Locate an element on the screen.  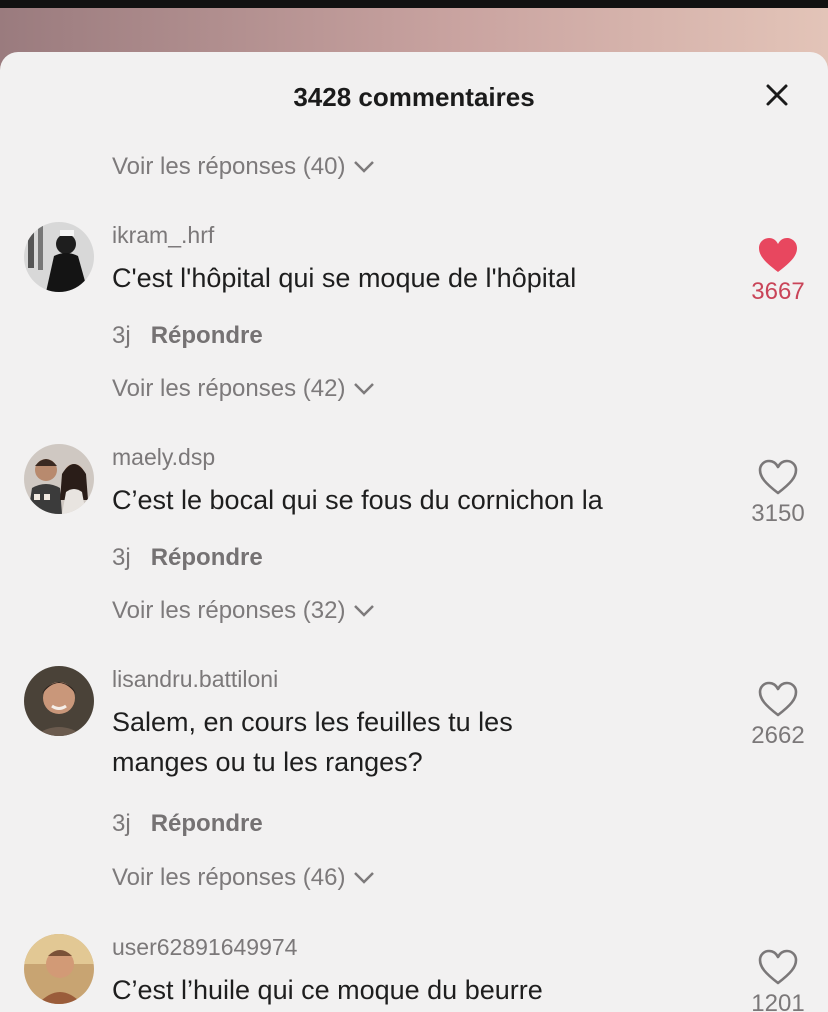
close-icon is located at coordinates (777, 95).